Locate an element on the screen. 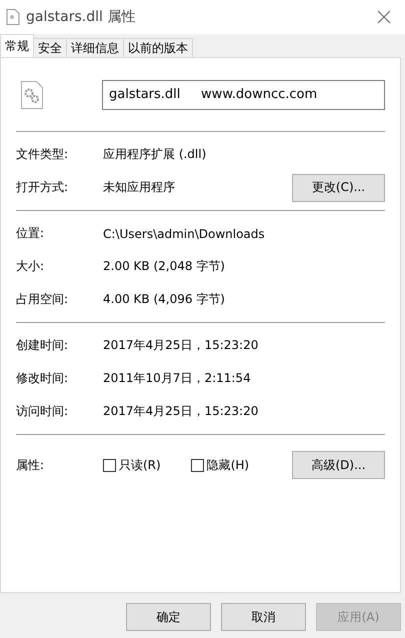 Image resolution: width=405 pixels, height=638 pixels. field-label: 大小: is located at coordinates (31, 266).